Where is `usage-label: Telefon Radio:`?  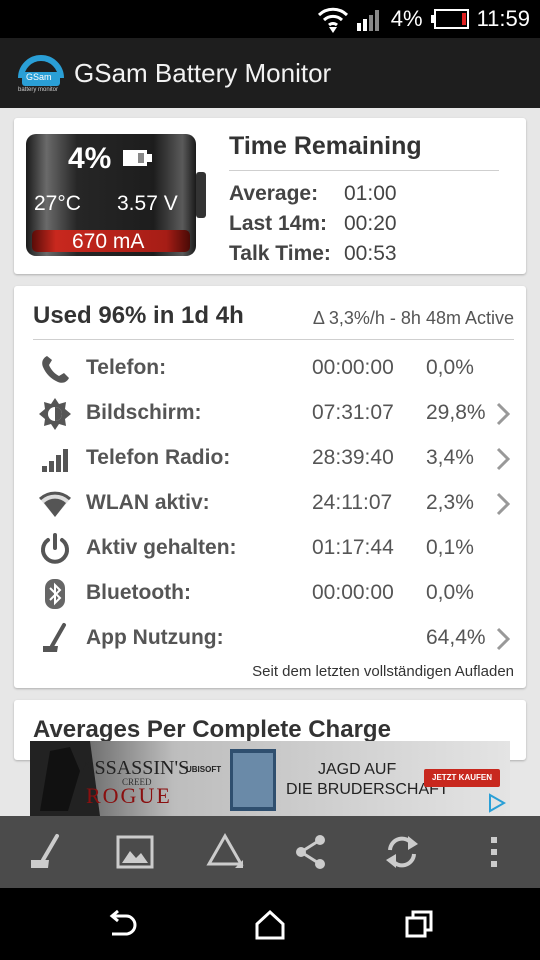 usage-label: Telefon Radio: is located at coordinates (158, 457).